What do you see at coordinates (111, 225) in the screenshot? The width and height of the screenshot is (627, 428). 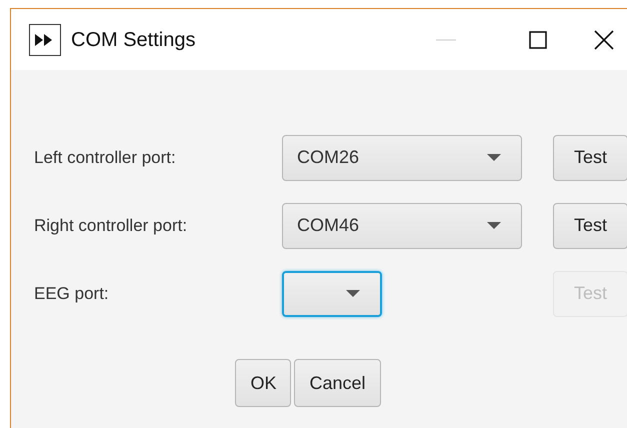 I see `field-label: Right controller port:` at bounding box center [111, 225].